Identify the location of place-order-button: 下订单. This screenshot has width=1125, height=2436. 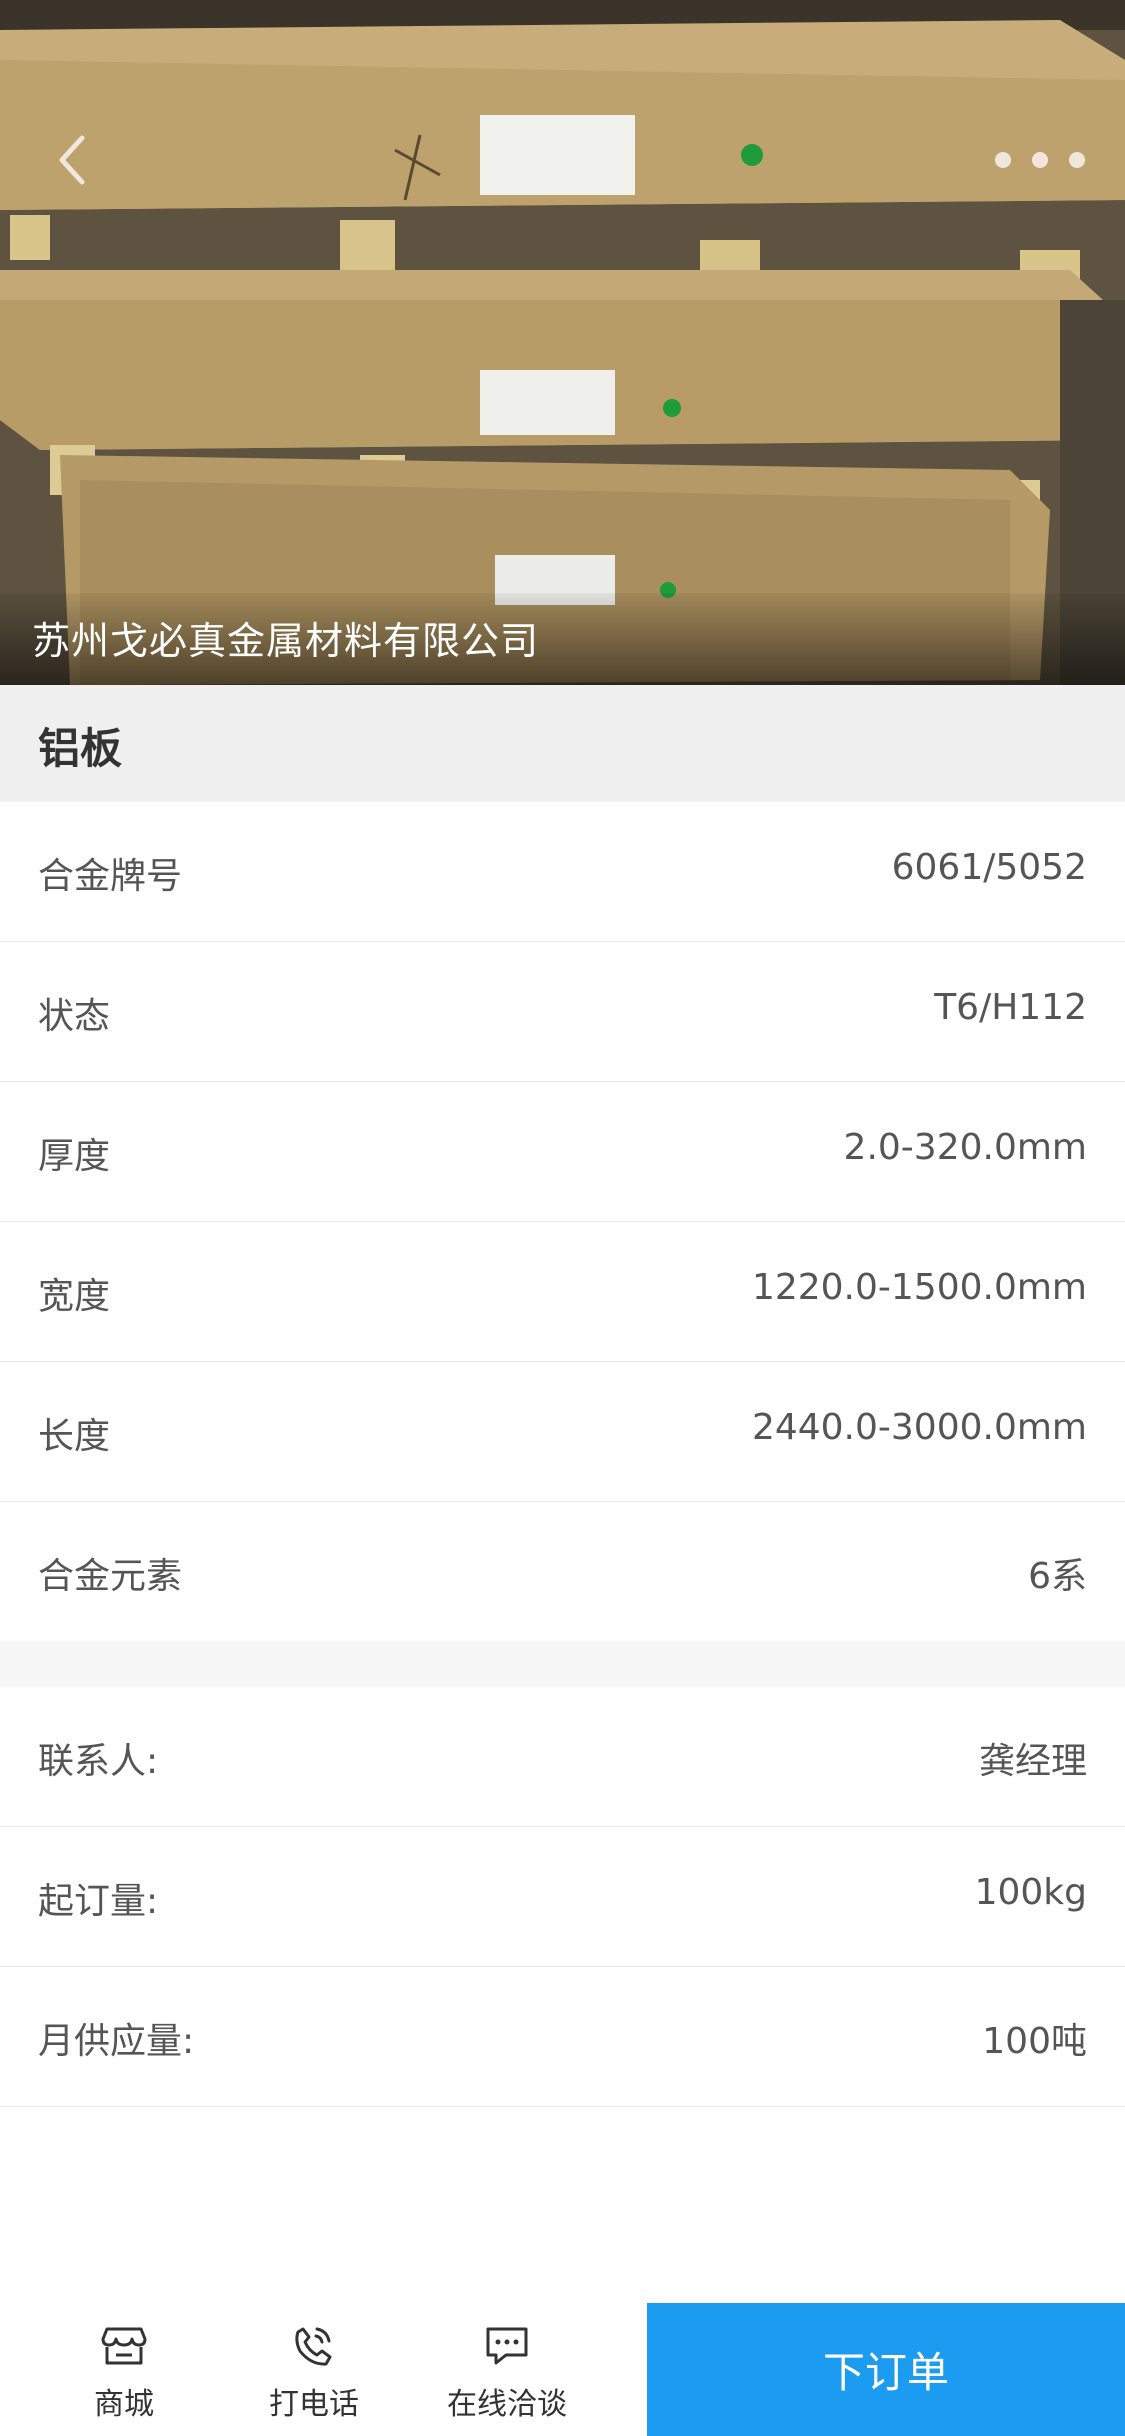
(886, 2369).